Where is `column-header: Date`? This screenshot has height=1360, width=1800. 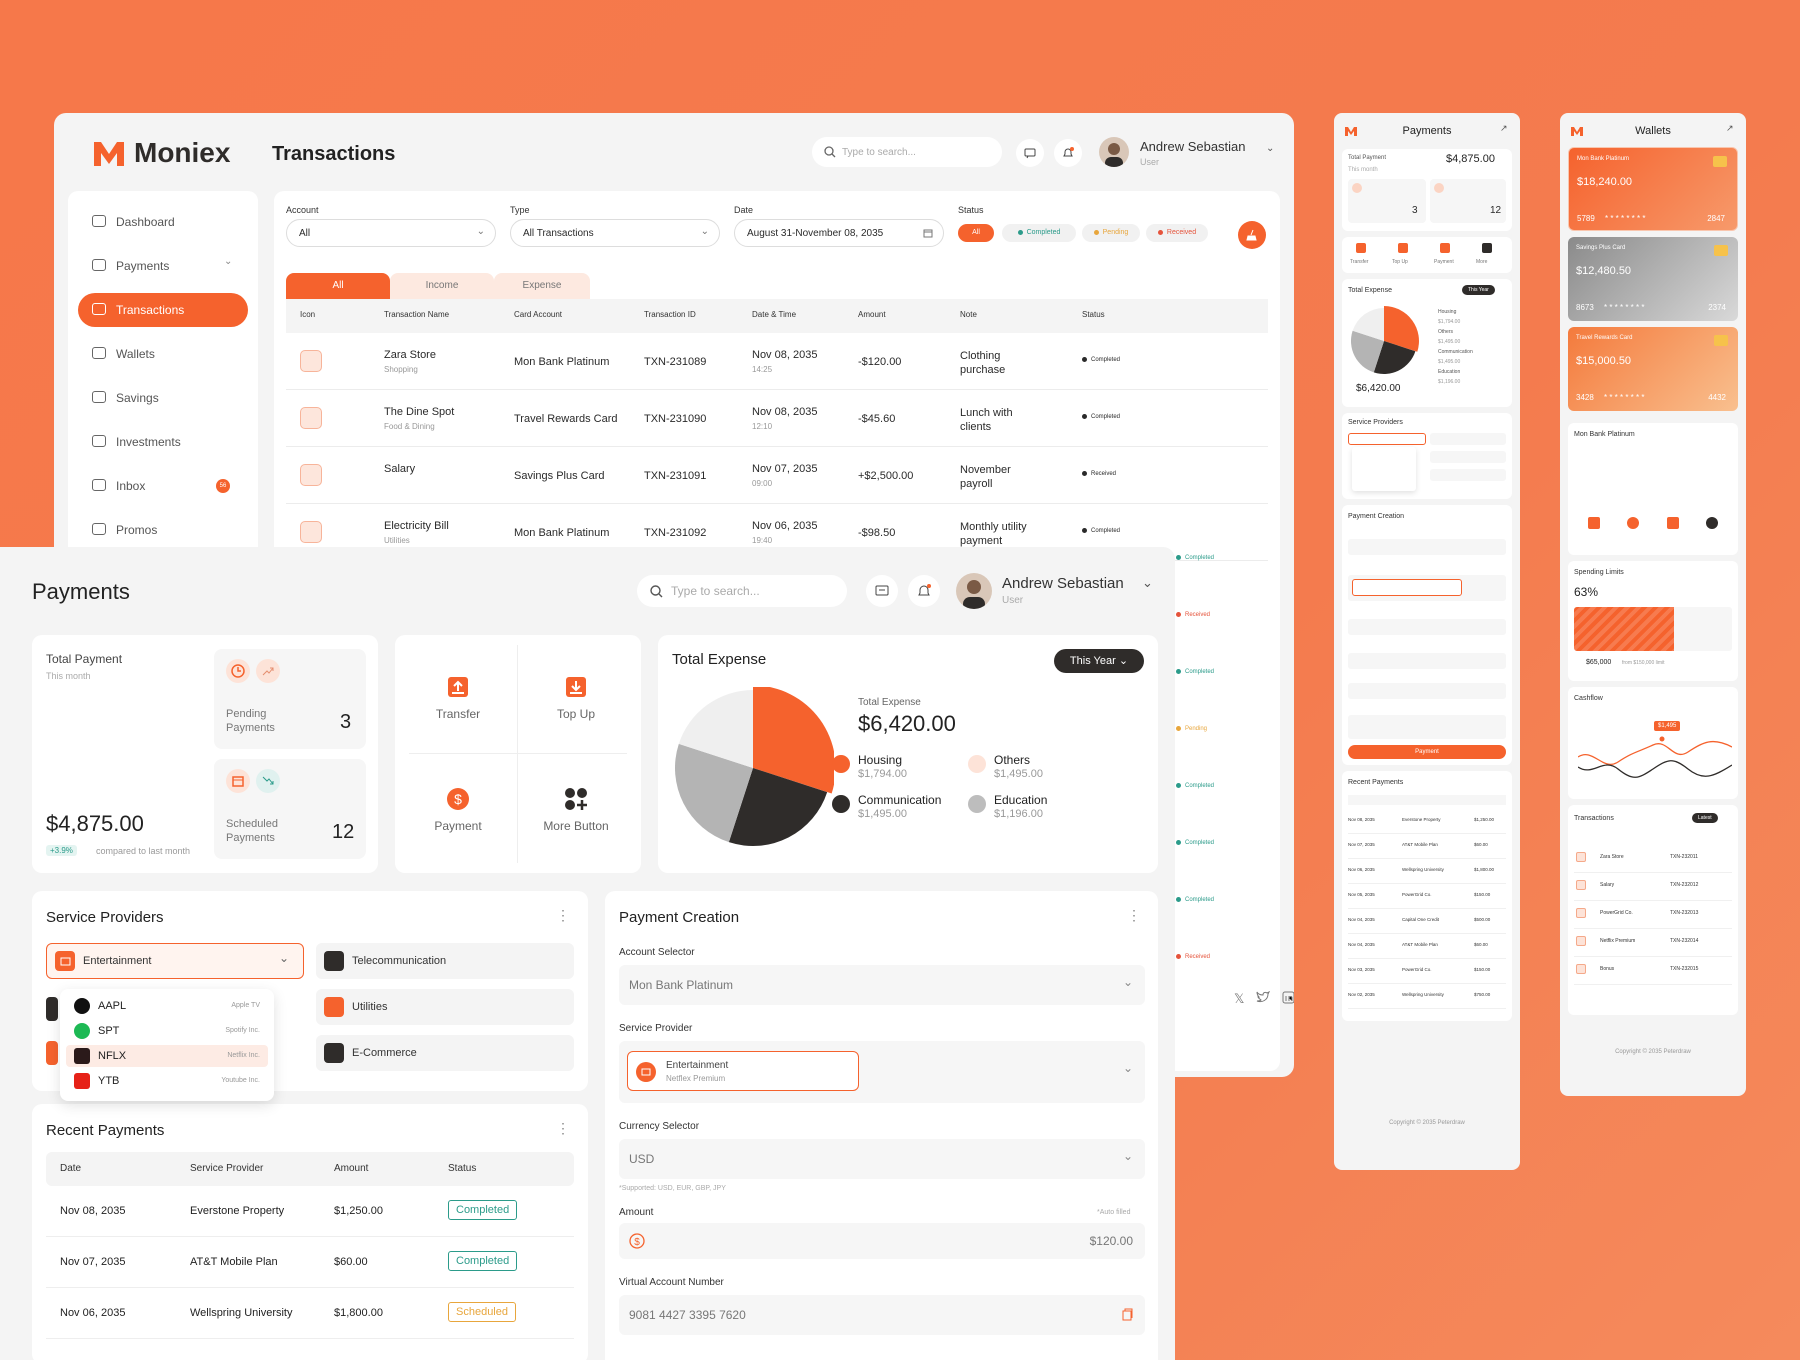 column-header: Date is located at coordinates (70, 1168).